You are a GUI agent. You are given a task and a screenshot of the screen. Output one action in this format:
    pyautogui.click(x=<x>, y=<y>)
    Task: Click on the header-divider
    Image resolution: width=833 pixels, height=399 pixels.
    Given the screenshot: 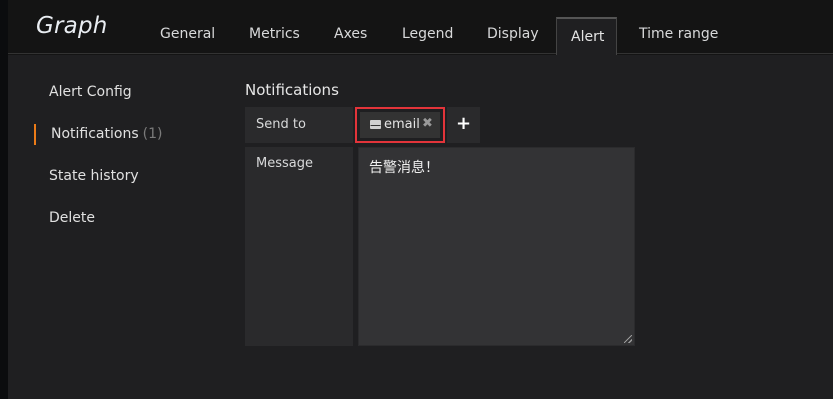 What is the action you would take?
    pyautogui.click(x=420, y=53)
    